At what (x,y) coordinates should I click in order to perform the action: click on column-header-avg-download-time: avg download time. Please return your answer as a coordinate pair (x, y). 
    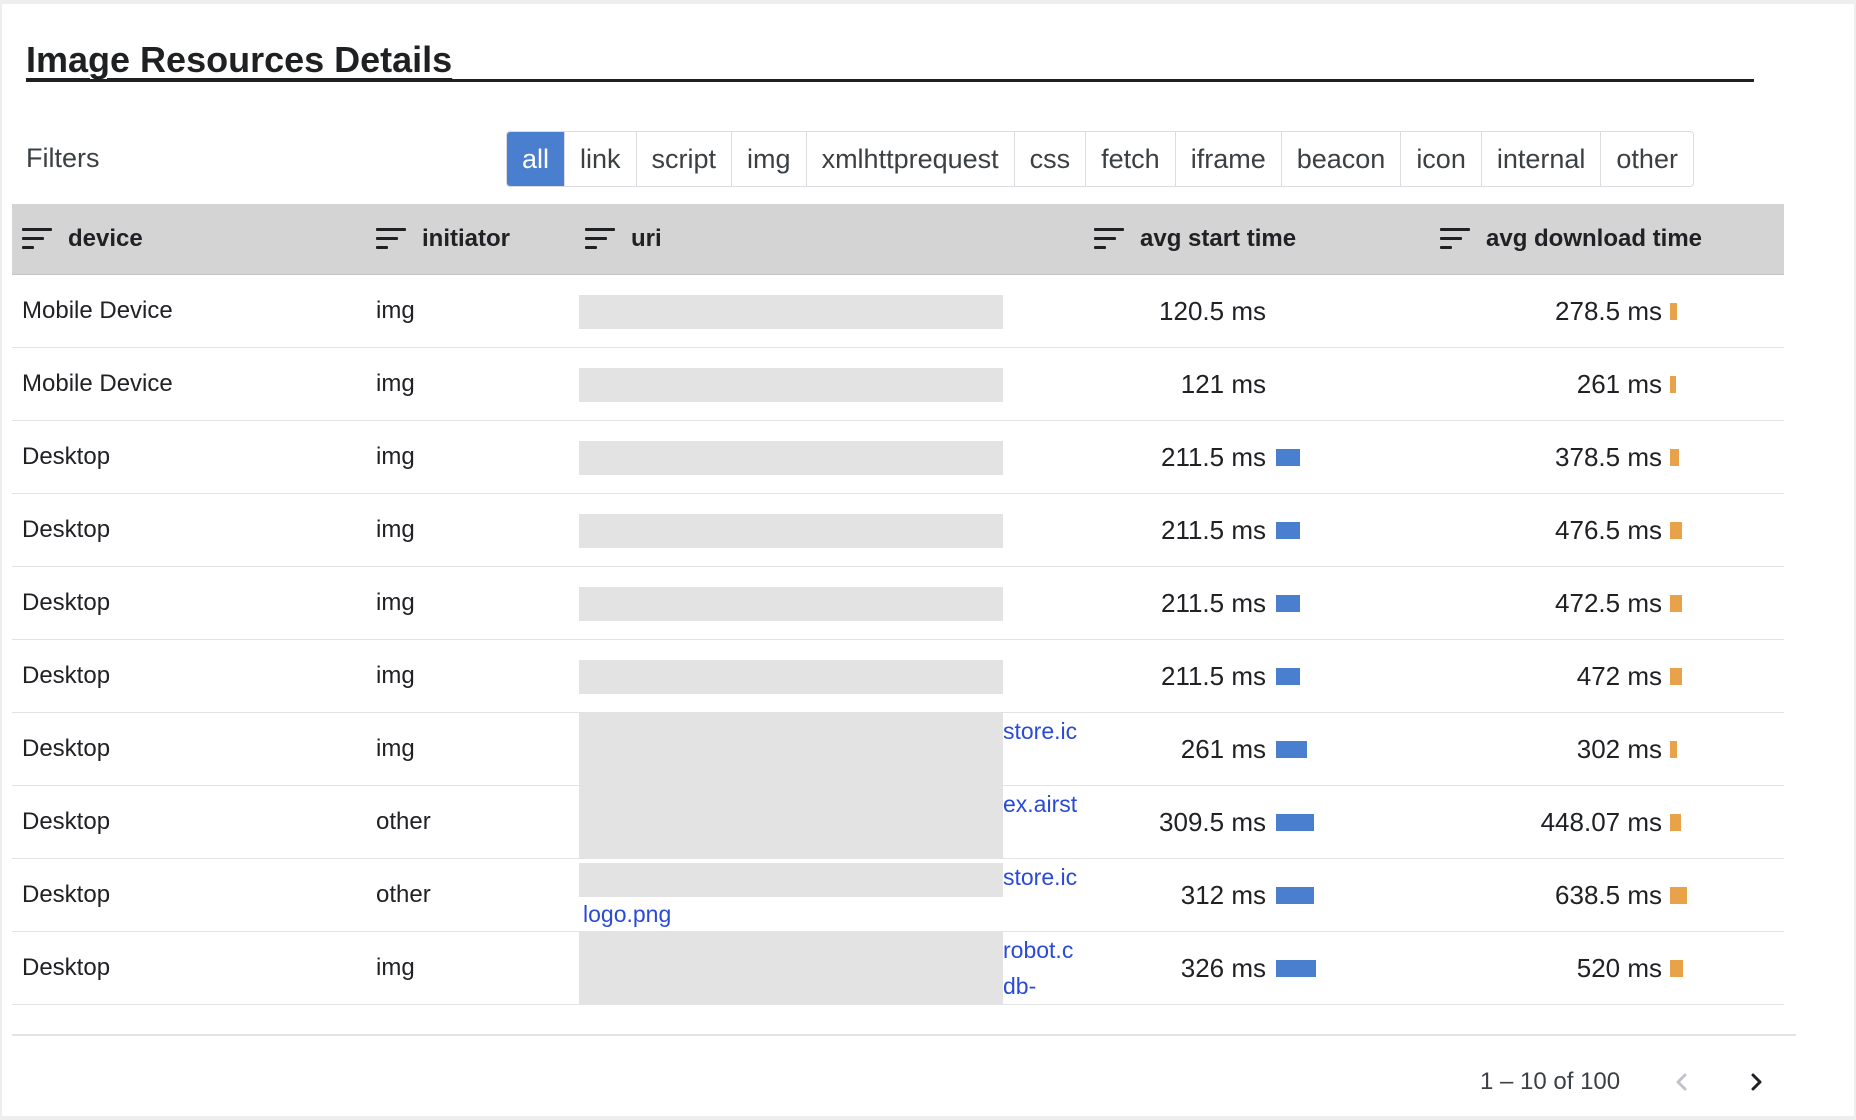
    Looking at the image, I should click on (1571, 239).